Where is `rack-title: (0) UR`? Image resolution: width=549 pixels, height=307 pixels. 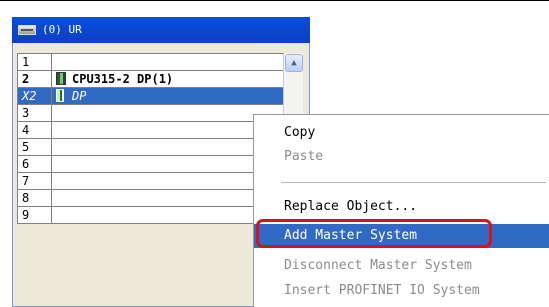
rack-title: (0) UR is located at coordinates (62, 29).